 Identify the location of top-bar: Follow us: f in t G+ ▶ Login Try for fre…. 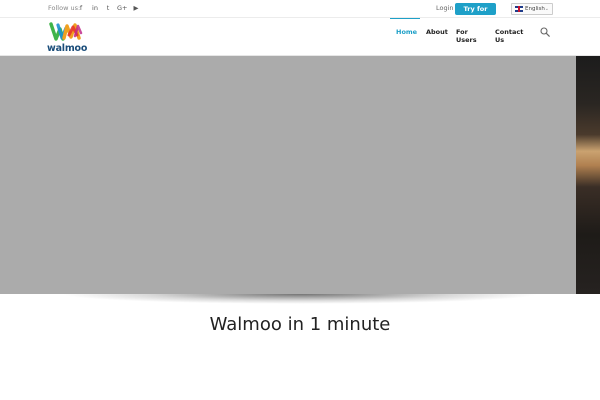
(300, 12).